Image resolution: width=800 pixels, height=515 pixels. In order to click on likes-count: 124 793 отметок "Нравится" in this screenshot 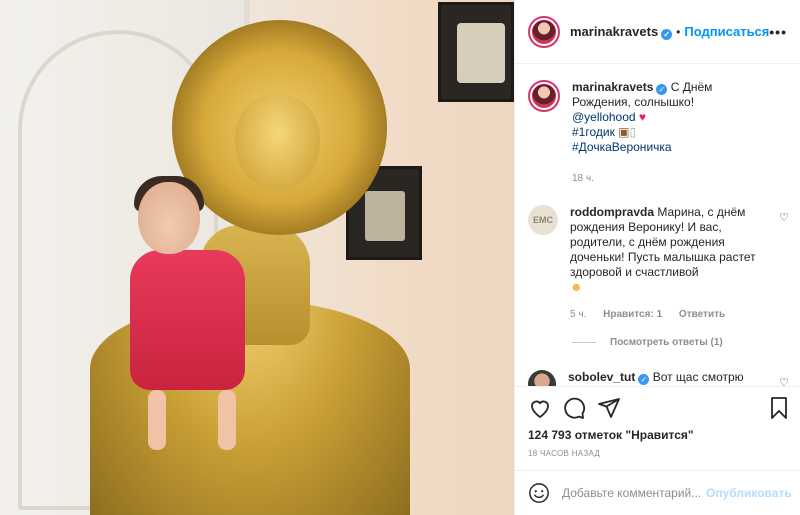, I will do `click(611, 435)`.